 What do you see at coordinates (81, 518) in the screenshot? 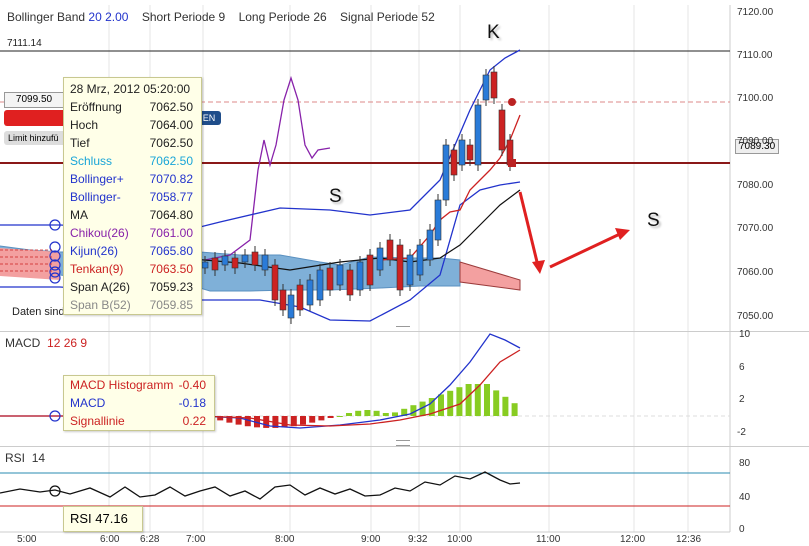
I see `rsi-tooltip-label: RSI` at bounding box center [81, 518].